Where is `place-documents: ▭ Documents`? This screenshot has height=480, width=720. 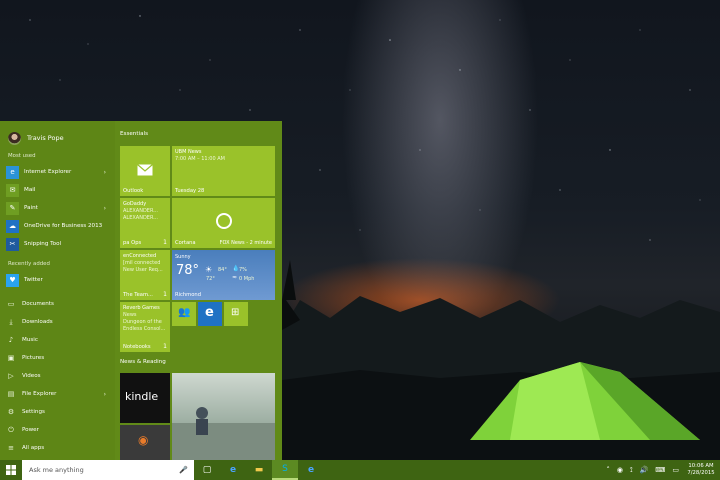 place-documents: ▭ Documents is located at coordinates (58, 304).